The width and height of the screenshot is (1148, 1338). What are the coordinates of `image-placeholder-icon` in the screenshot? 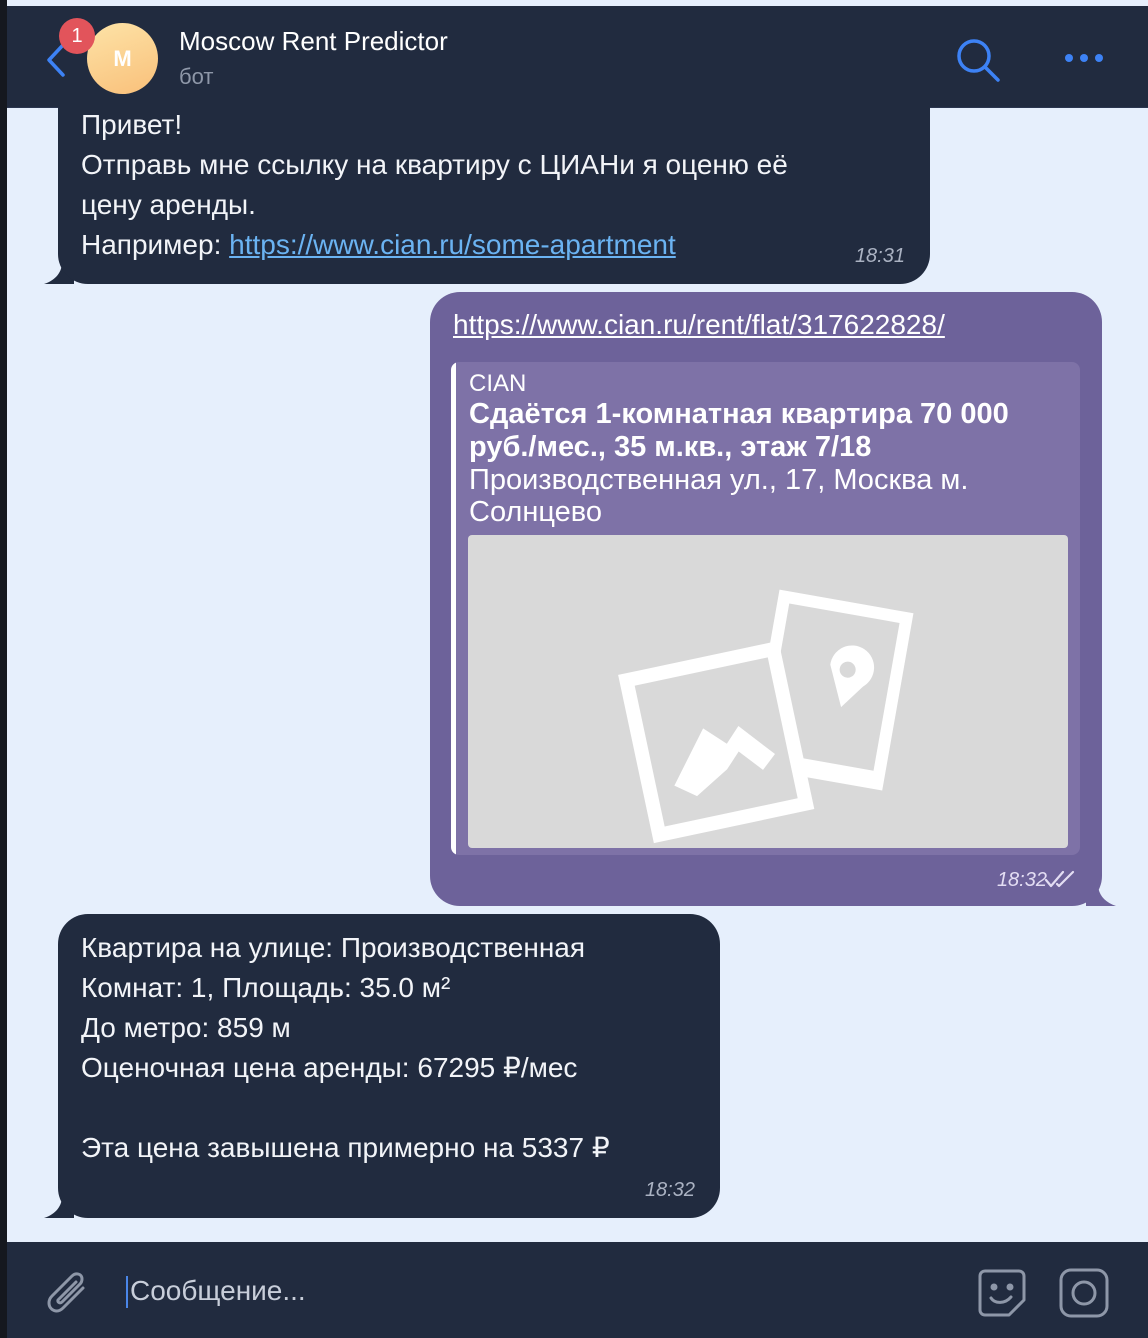 It's located at (766, 716).